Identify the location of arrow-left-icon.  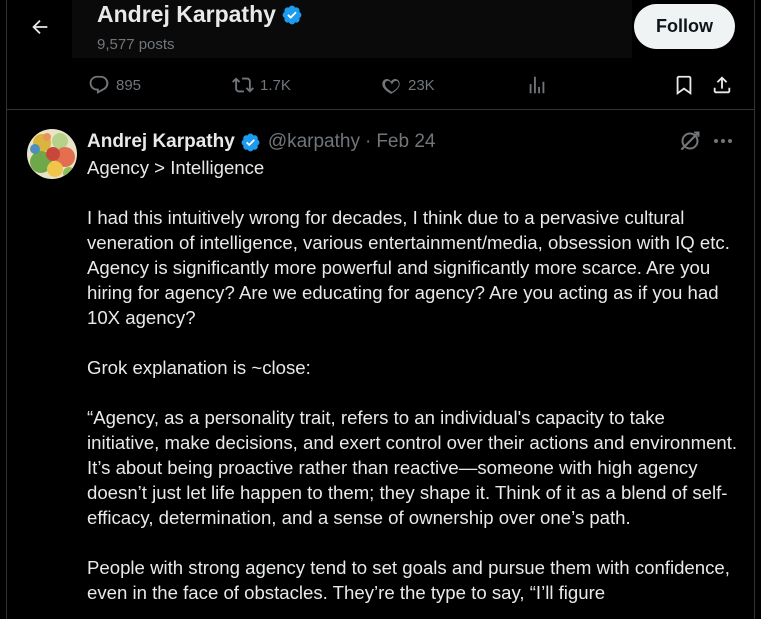
(40, 27).